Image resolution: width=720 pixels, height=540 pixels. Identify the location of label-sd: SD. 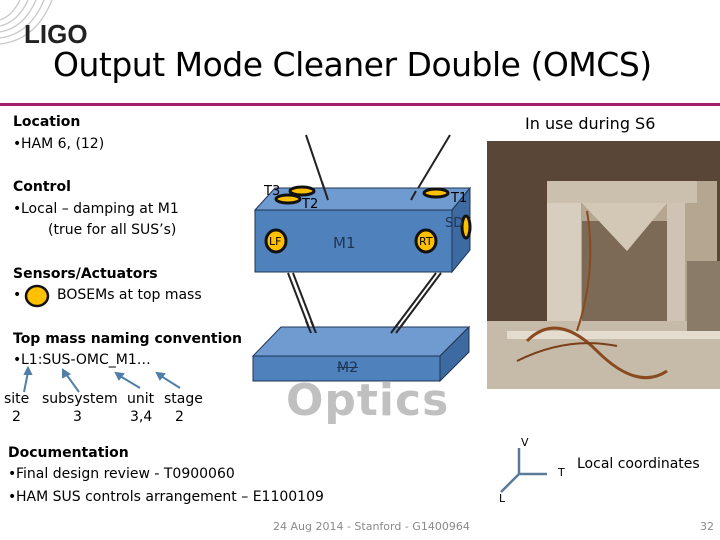
(454, 223).